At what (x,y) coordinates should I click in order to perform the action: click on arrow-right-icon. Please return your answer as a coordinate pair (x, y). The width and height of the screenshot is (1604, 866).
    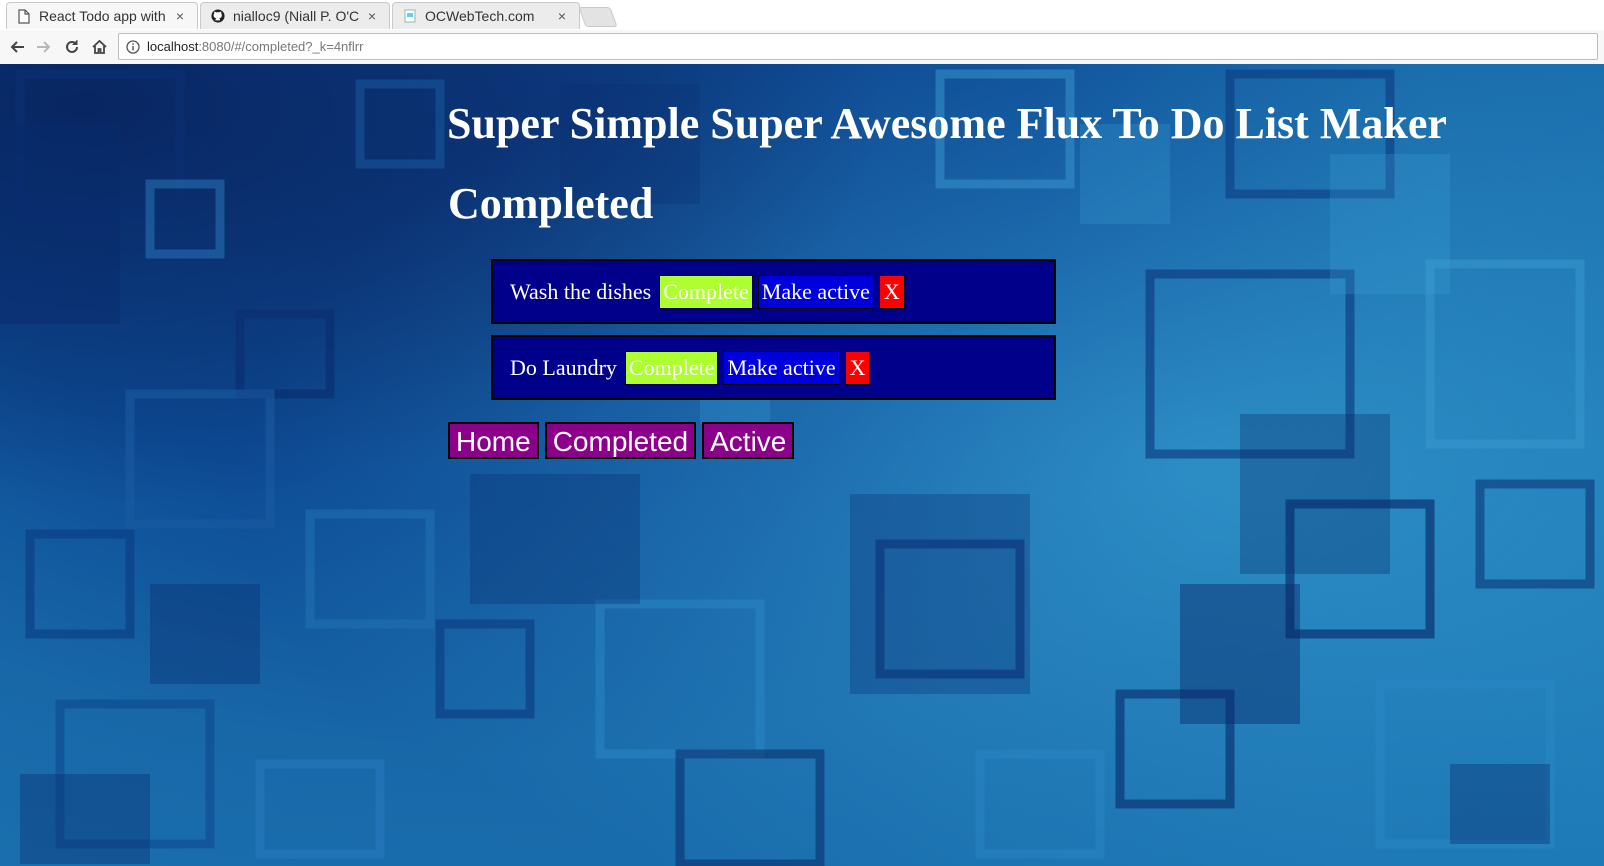
    Looking at the image, I should click on (44, 47).